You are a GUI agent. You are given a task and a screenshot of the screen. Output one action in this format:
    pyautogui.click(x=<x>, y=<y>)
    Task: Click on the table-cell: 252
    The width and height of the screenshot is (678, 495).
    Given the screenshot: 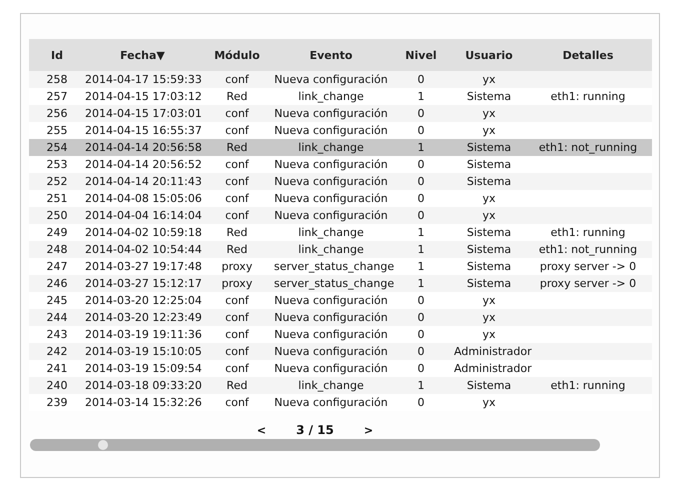 What is the action you would take?
    pyautogui.click(x=57, y=181)
    